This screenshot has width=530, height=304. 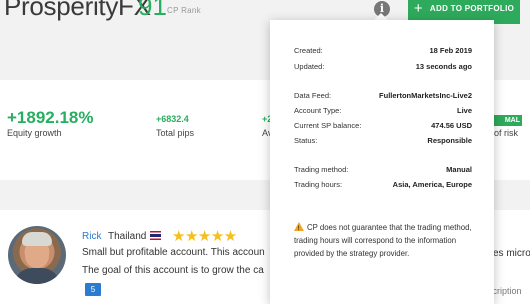 What do you see at coordinates (511, 253) in the screenshot?
I see `review-text-fragment: es micro` at bounding box center [511, 253].